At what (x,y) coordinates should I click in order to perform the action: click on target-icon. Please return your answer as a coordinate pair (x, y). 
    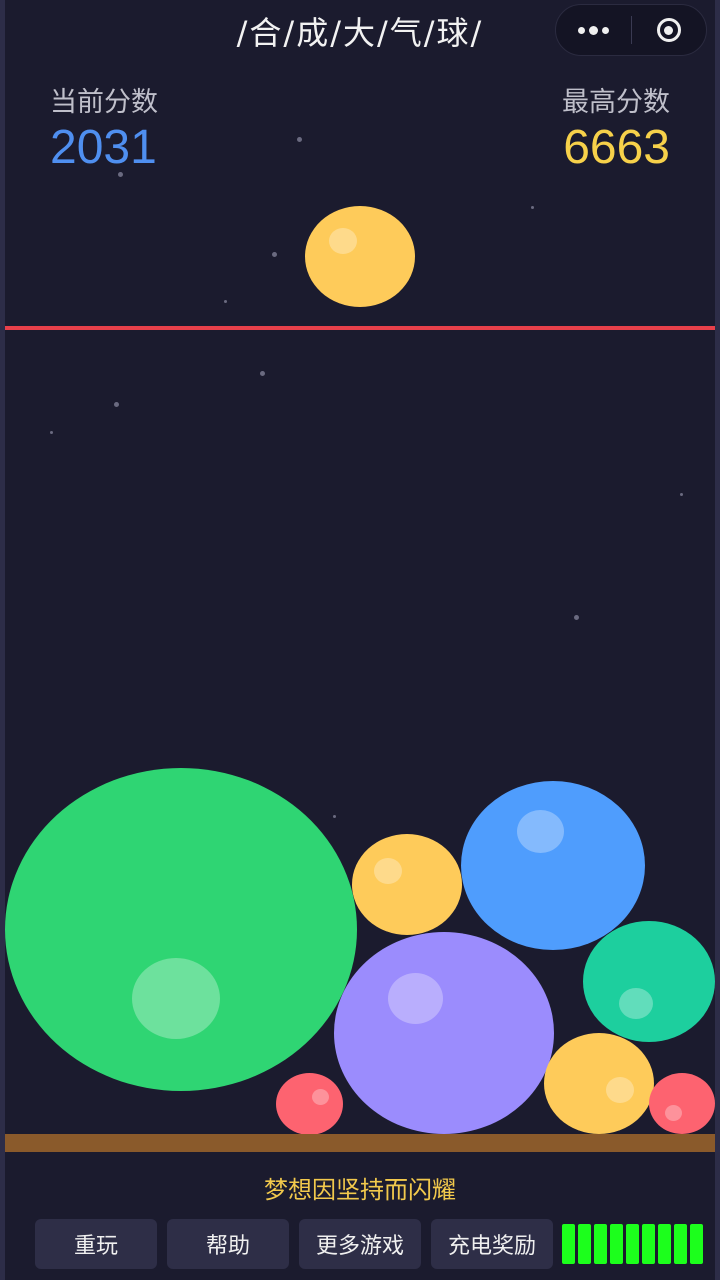
    Looking at the image, I should click on (668, 30).